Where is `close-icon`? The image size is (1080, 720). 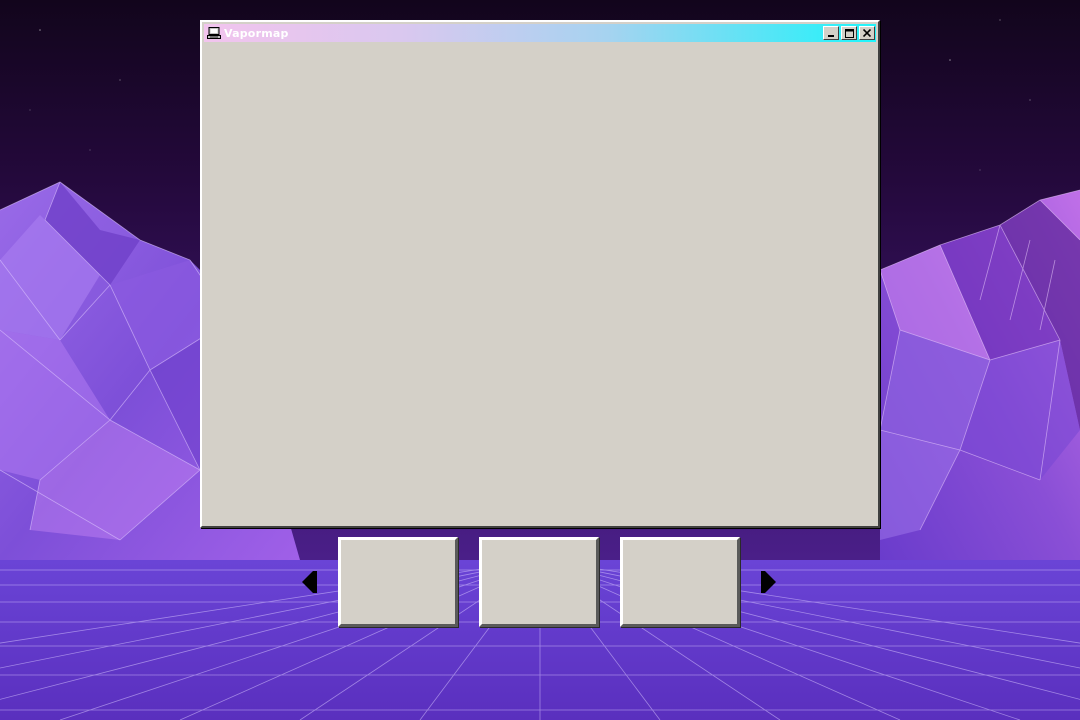 close-icon is located at coordinates (867, 33).